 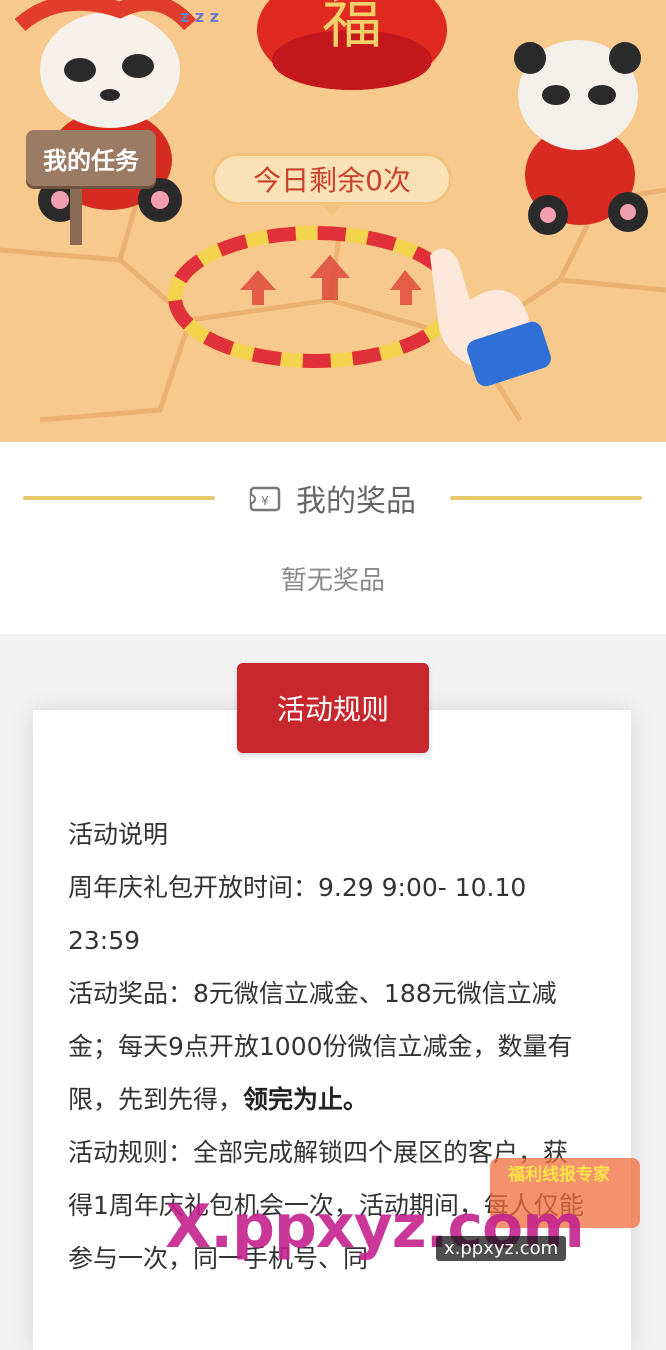 I want to click on empty-prize-text: 暂无奖品, so click(x=332, y=581).